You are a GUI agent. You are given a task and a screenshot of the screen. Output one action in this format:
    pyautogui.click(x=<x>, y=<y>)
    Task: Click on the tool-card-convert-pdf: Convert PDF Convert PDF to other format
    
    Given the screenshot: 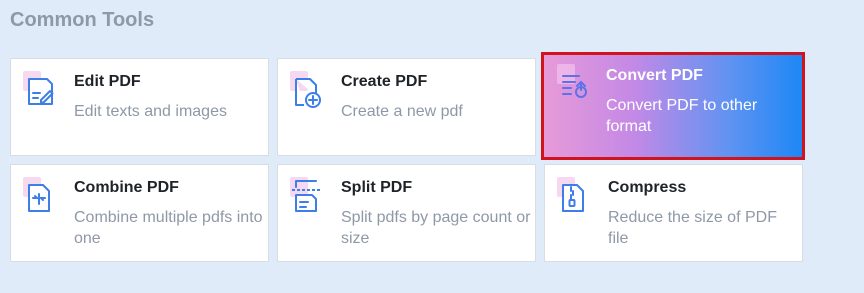 What is the action you would take?
    pyautogui.click(x=673, y=106)
    